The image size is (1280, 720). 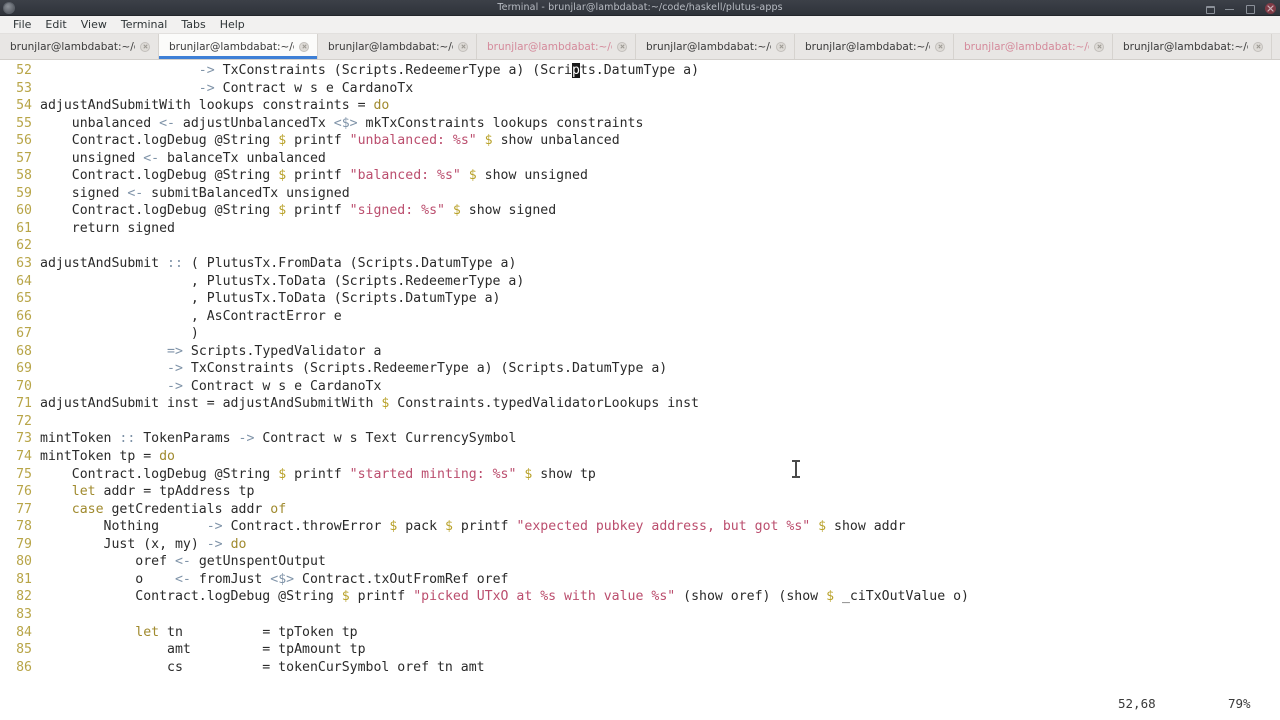 I want to click on editor-line: 85 amt = tpAmount tp, so click(x=640, y=650).